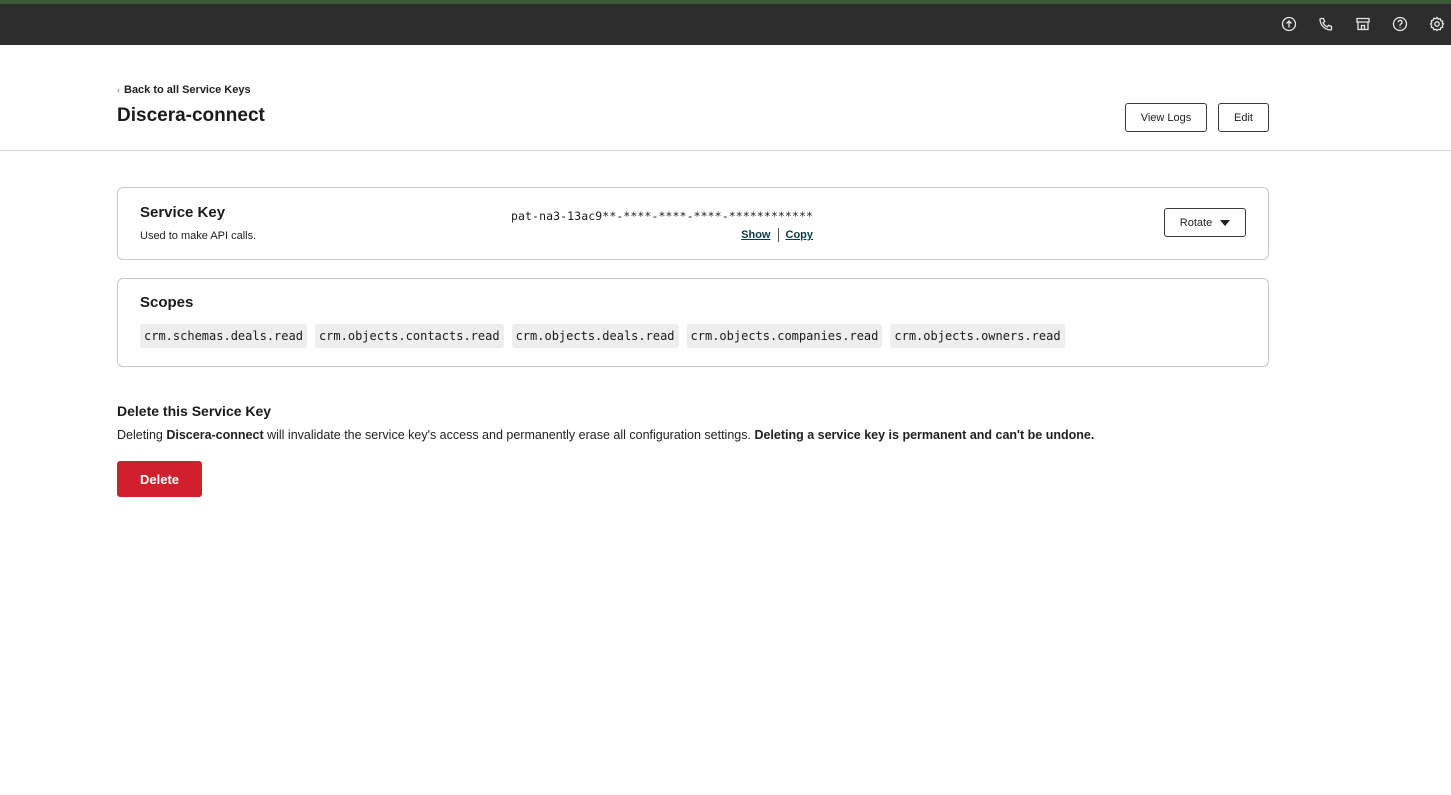 Image resolution: width=1451 pixels, height=795 pixels. Describe the element at coordinates (595, 336) in the screenshot. I see `scope-chip: crm.objects.deals.read` at that location.